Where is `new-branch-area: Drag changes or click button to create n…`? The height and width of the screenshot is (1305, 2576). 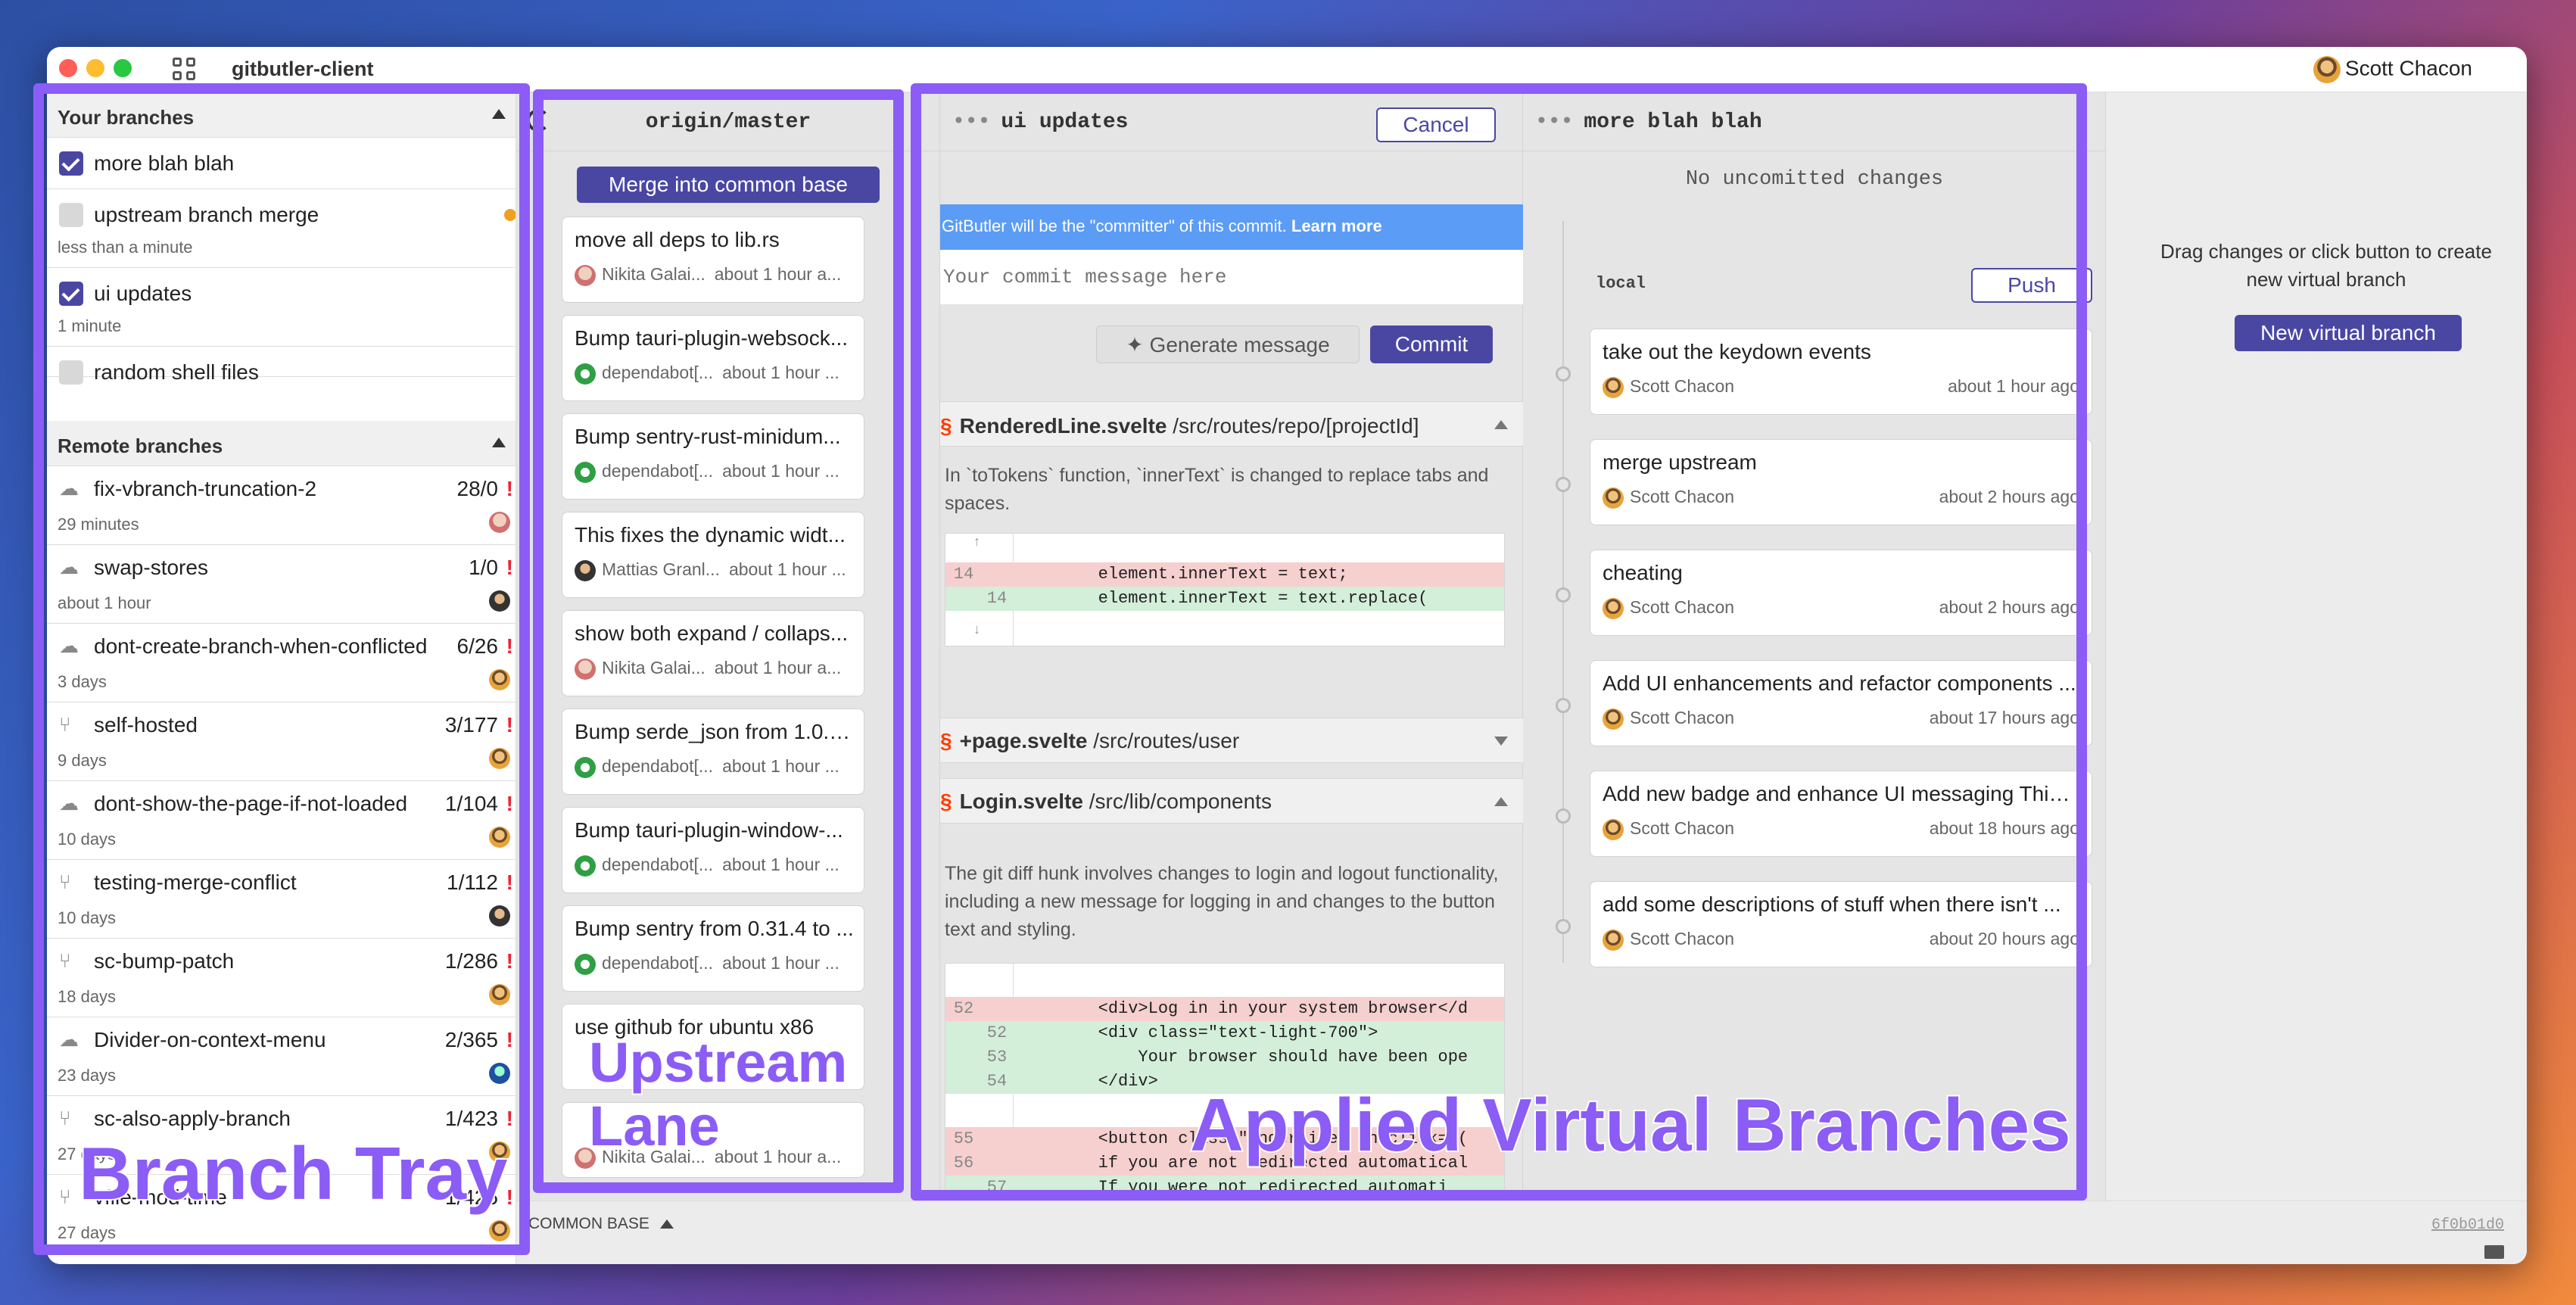 new-branch-area: Drag changes or click button to create n… is located at coordinates (2316, 678).